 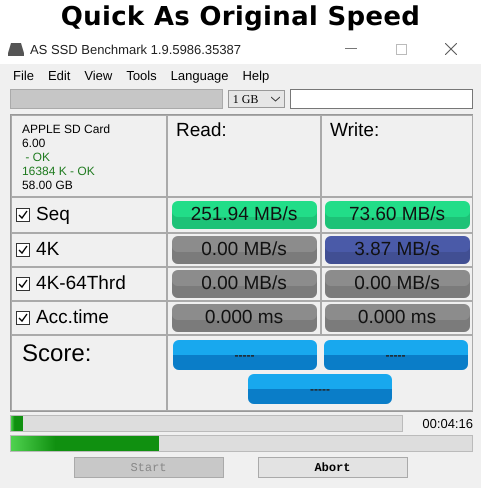 I want to click on test-label: Acc.time, so click(x=72, y=318).